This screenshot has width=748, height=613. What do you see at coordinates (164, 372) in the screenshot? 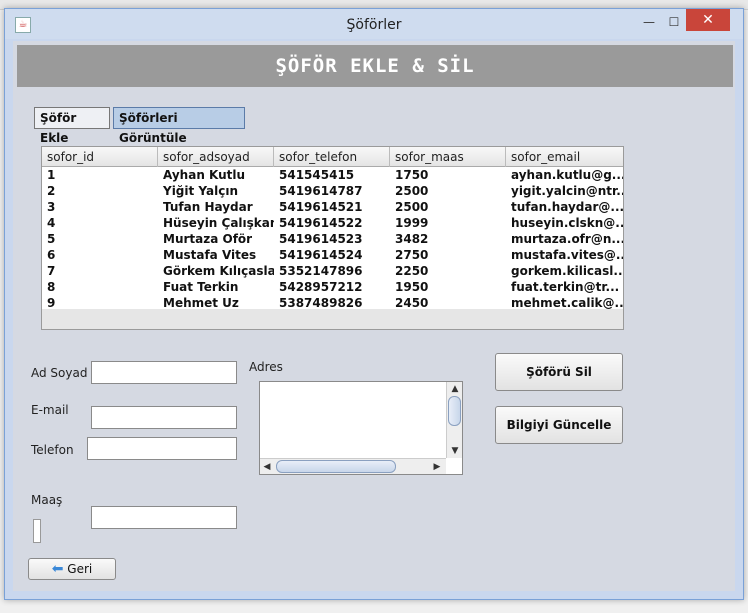
I see `adsoyad-input` at bounding box center [164, 372].